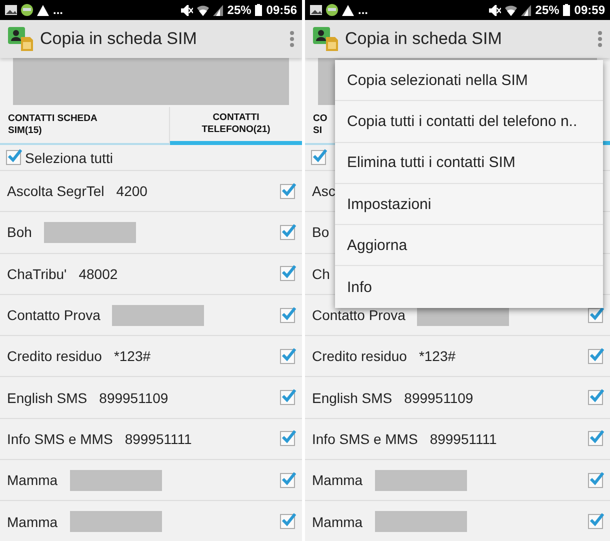  I want to click on menu-item: Elimina tutti i contatti SIM, so click(469, 163).